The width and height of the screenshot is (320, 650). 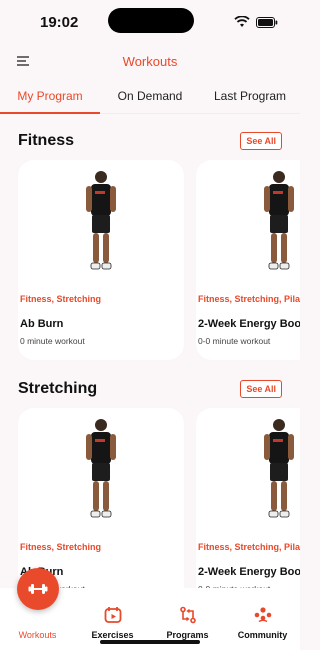 What do you see at coordinates (59, 22) in the screenshot?
I see `status-time: 19:02` at bounding box center [59, 22].